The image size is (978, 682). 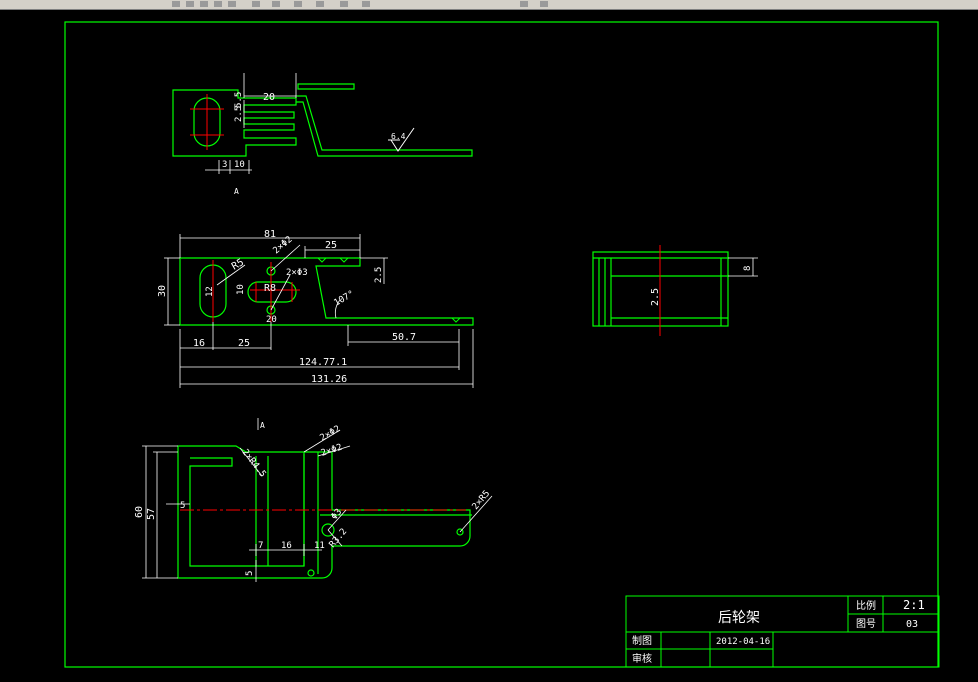 What do you see at coordinates (329, 379) in the screenshot?
I see `dim-131-26: 131.26` at bounding box center [329, 379].